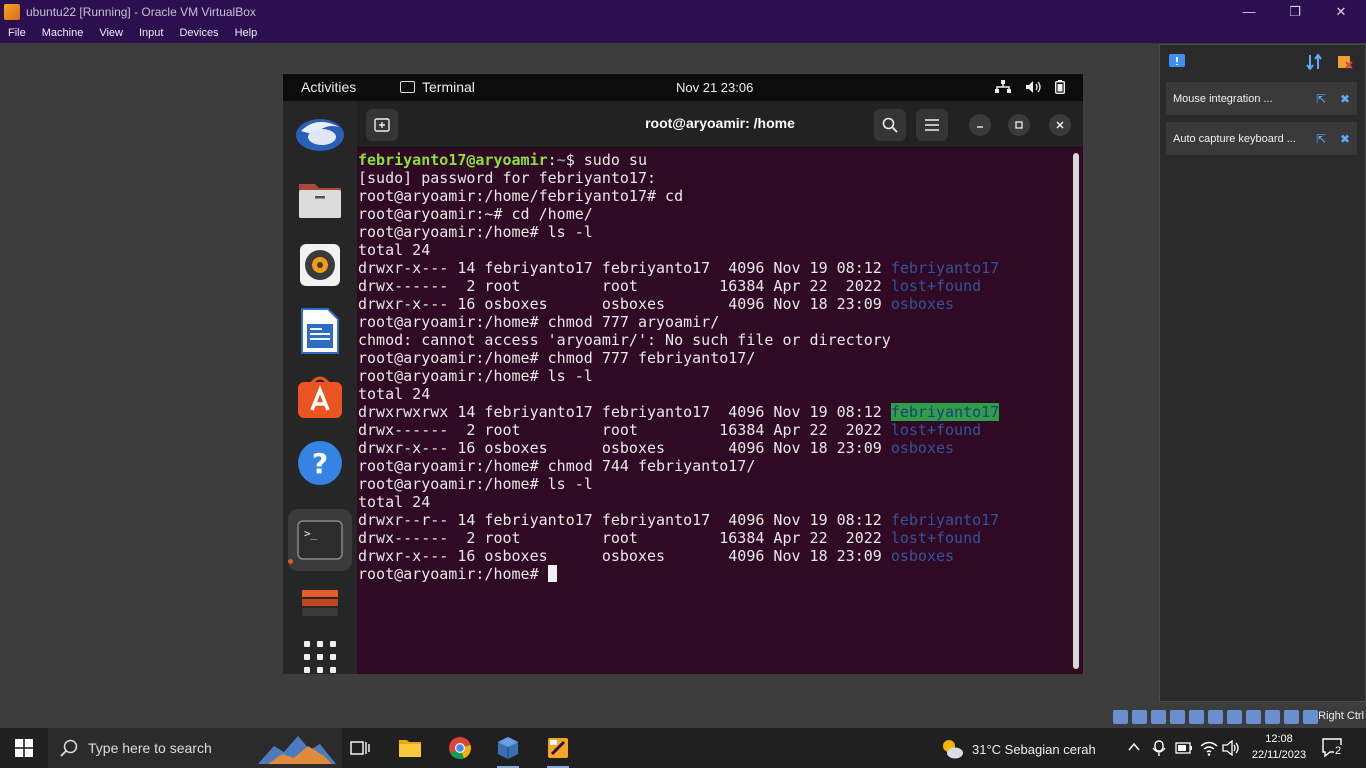 The height and width of the screenshot is (768, 1366). I want to click on line-text: drwx------ 2 root root 16384 Apr 22 2022, so click(624, 430).